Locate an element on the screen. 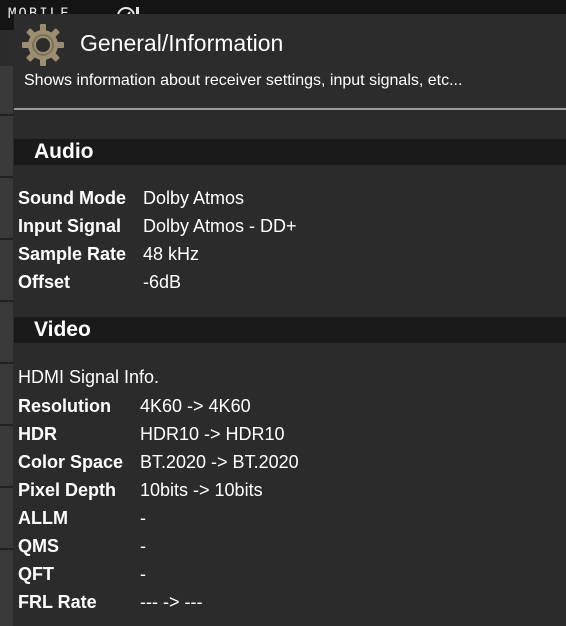 The image size is (566, 626). row-label: Sound Mode is located at coordinates (72, 198).